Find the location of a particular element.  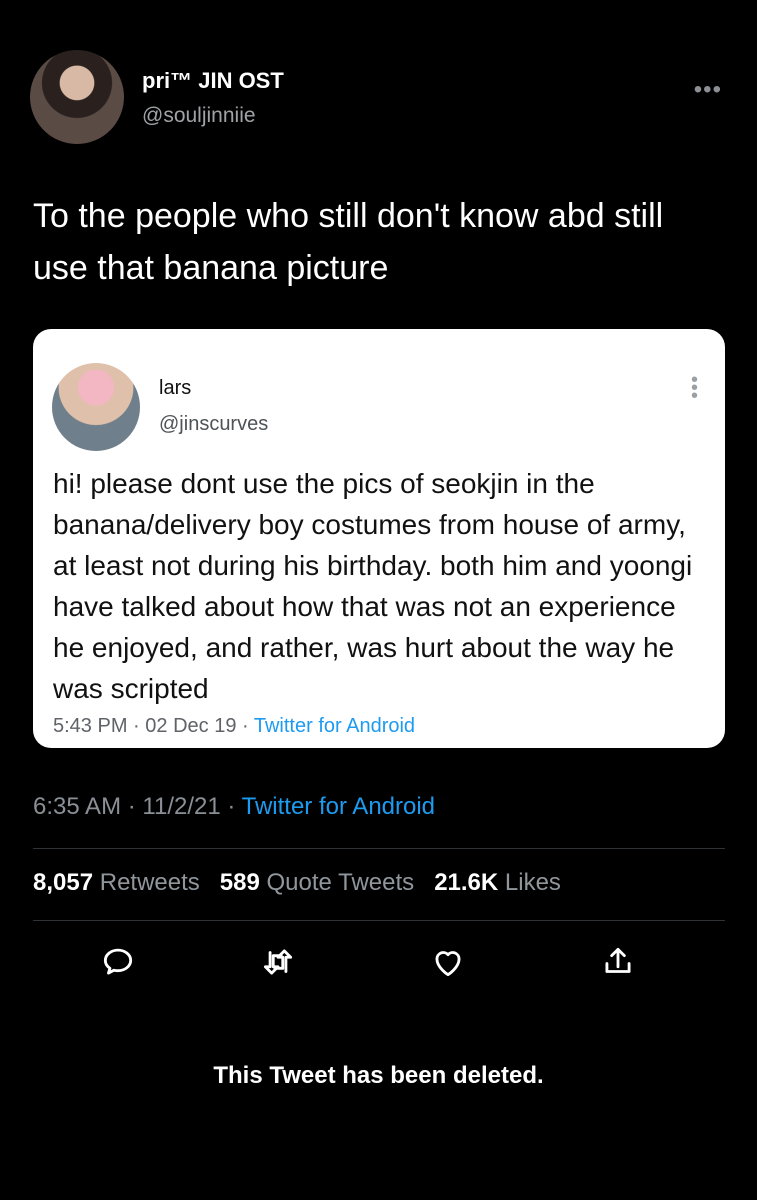

avatar is located at coordinates (77, 97).